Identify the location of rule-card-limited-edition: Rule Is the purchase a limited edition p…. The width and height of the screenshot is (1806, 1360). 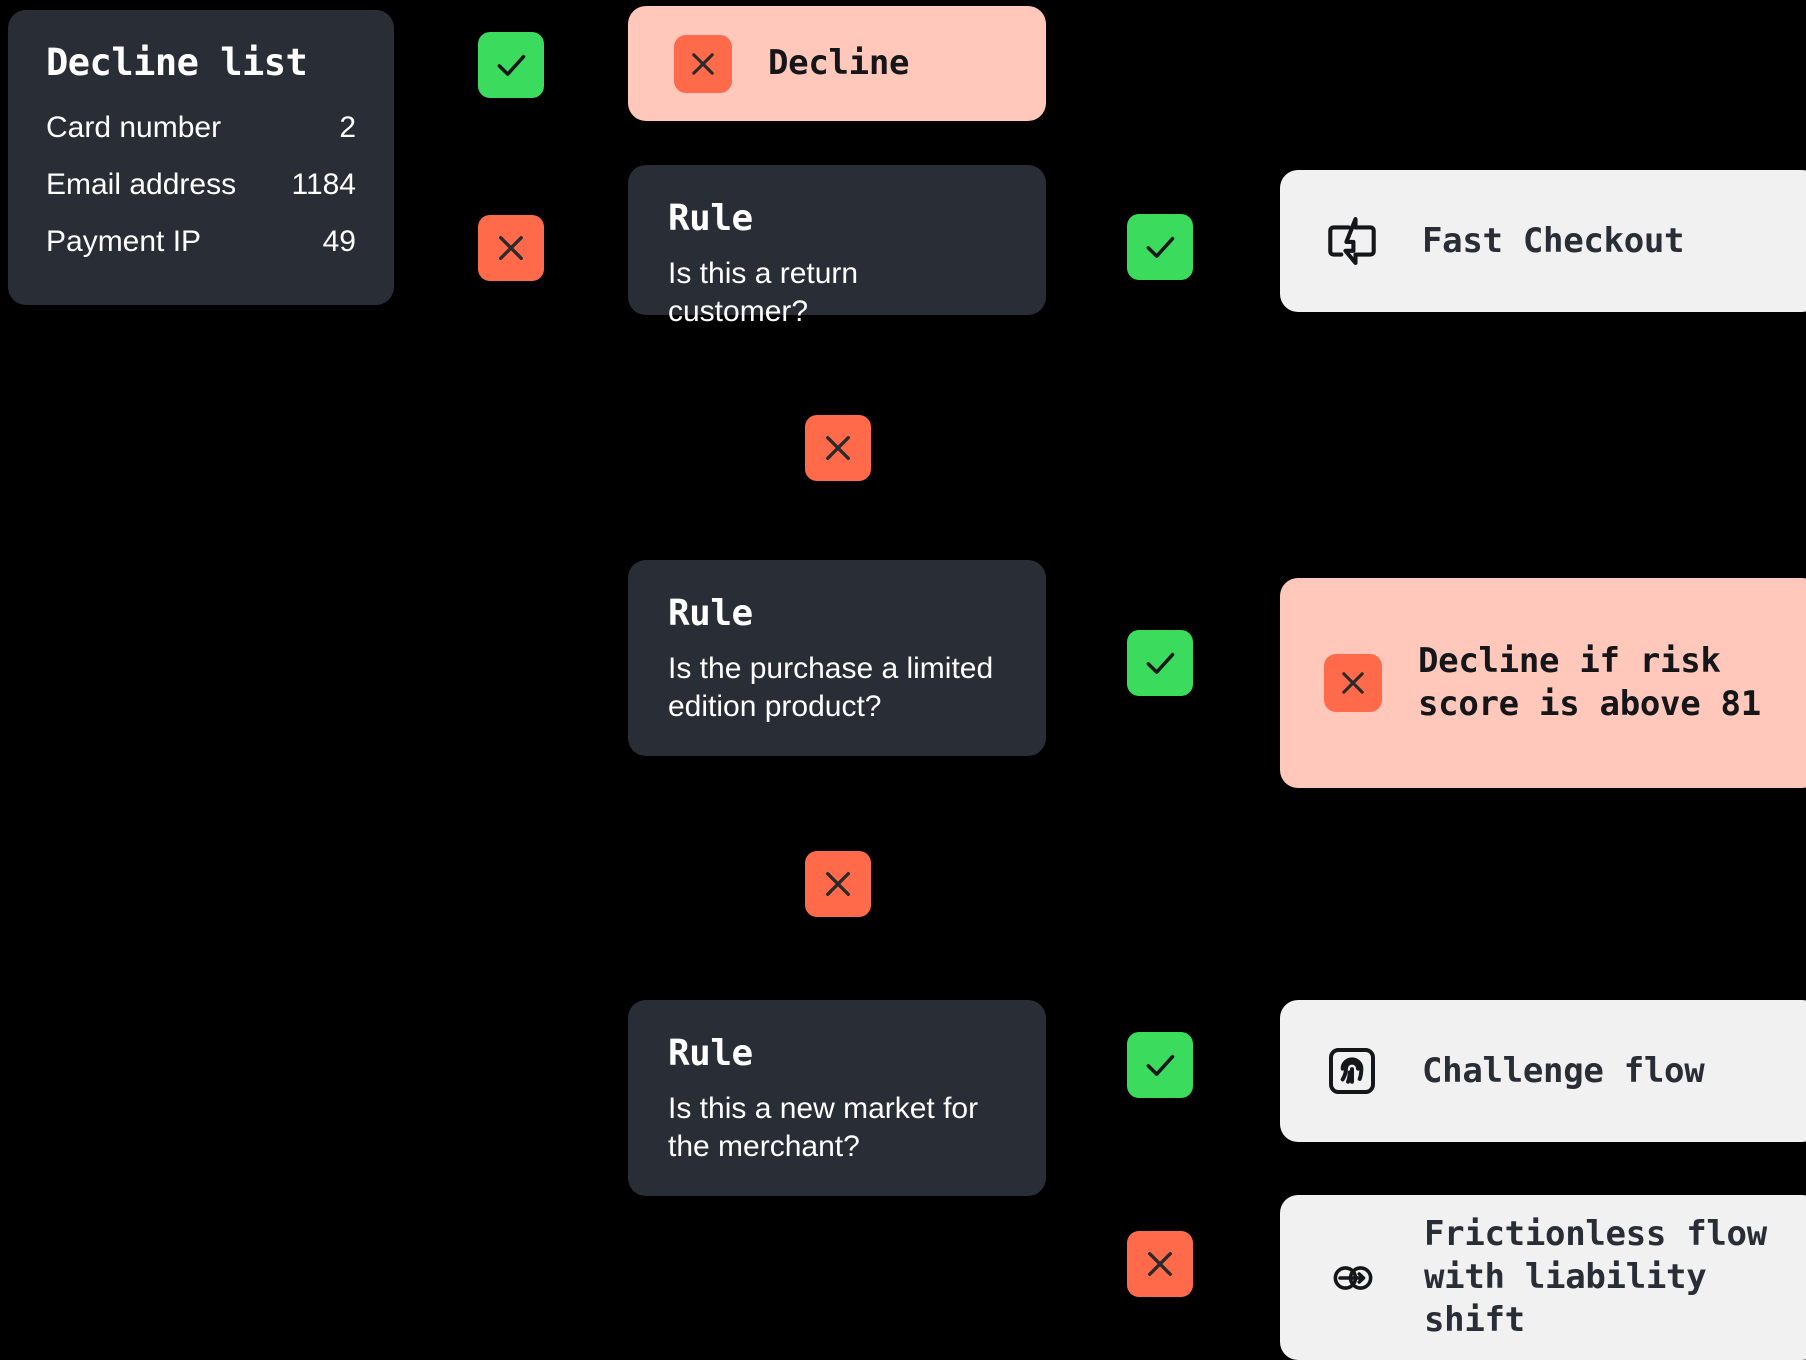
(837, 658).